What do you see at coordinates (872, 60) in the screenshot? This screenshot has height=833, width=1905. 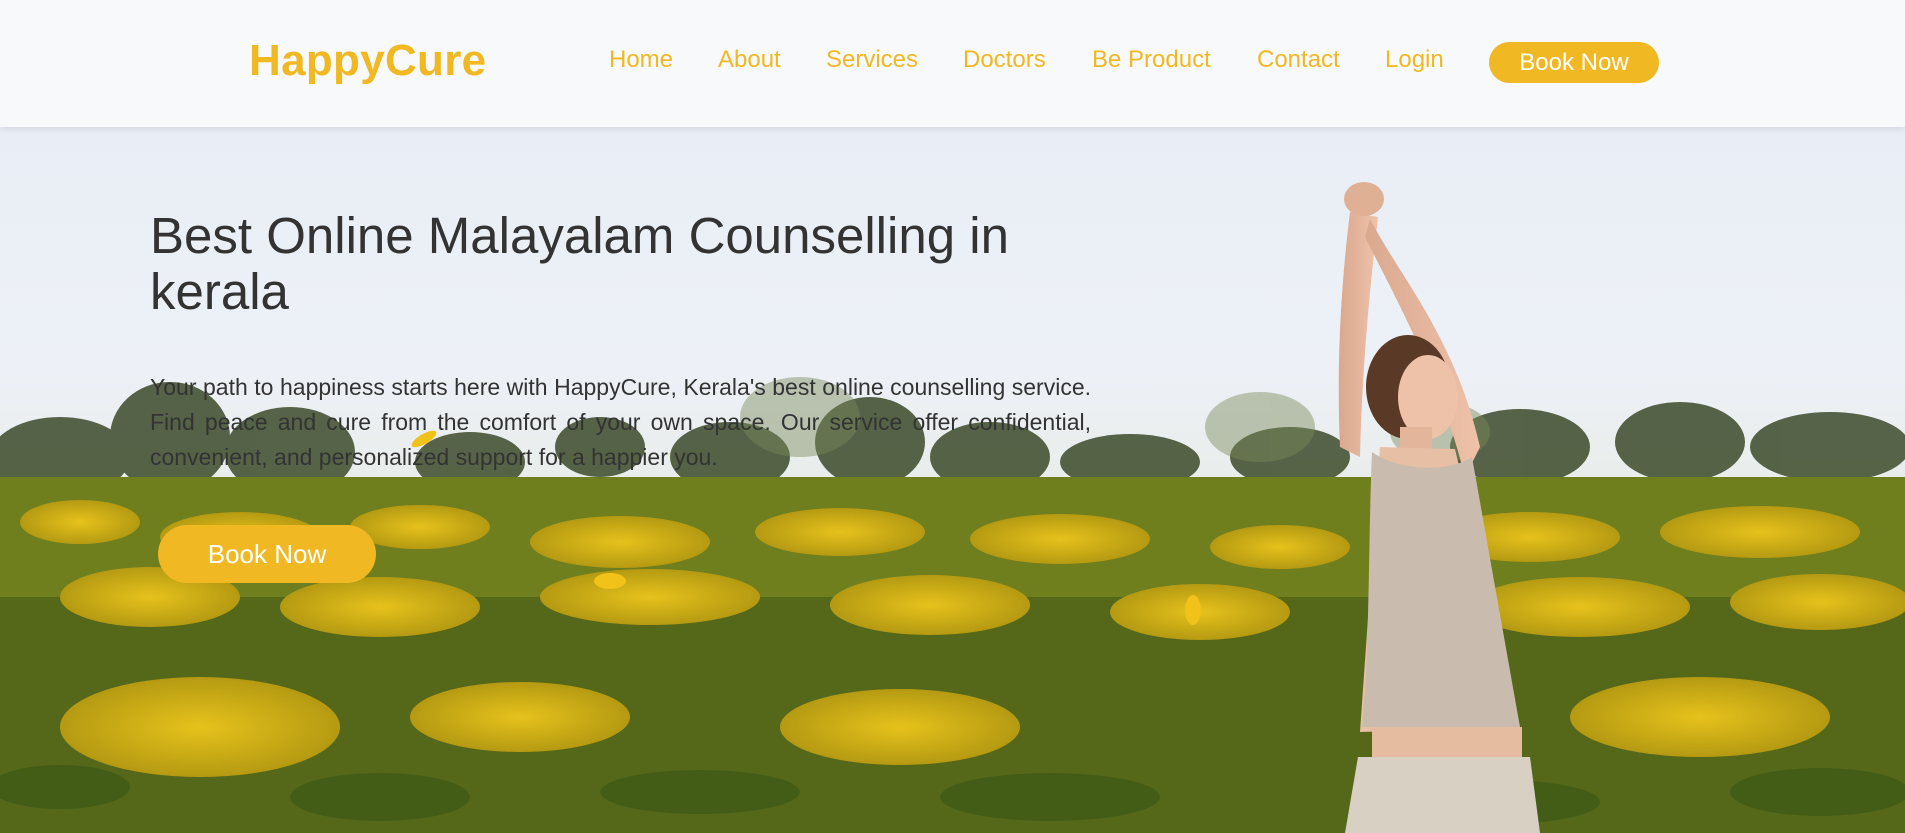 I see `nav-services: Services` at bounding box center [872, 60].